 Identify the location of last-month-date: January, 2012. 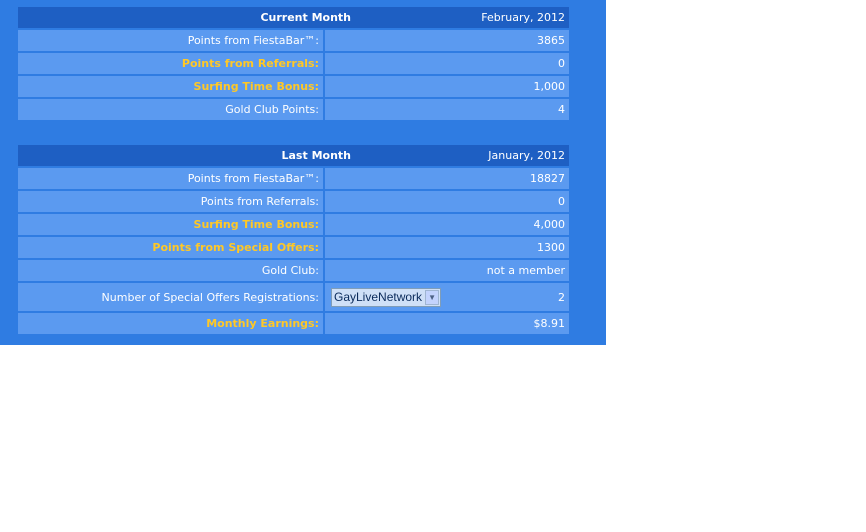
(447, 156).